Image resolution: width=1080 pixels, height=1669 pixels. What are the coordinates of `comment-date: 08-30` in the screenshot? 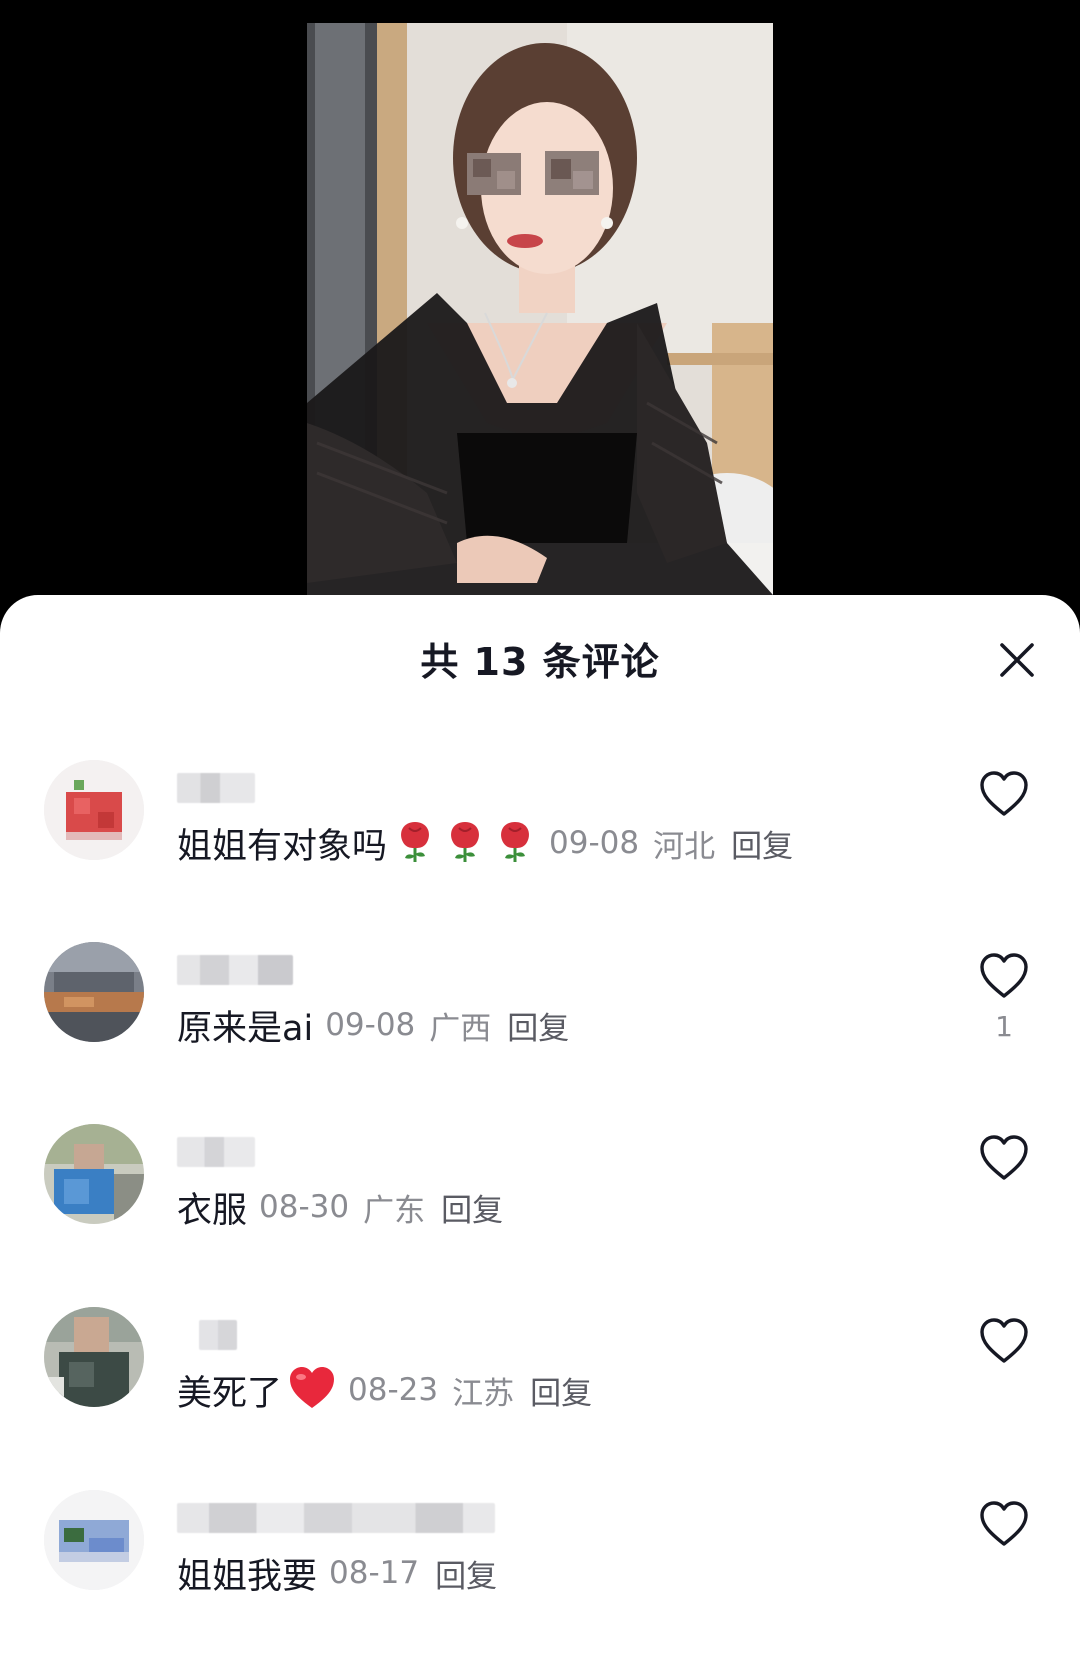 It's located at (304, 1207).